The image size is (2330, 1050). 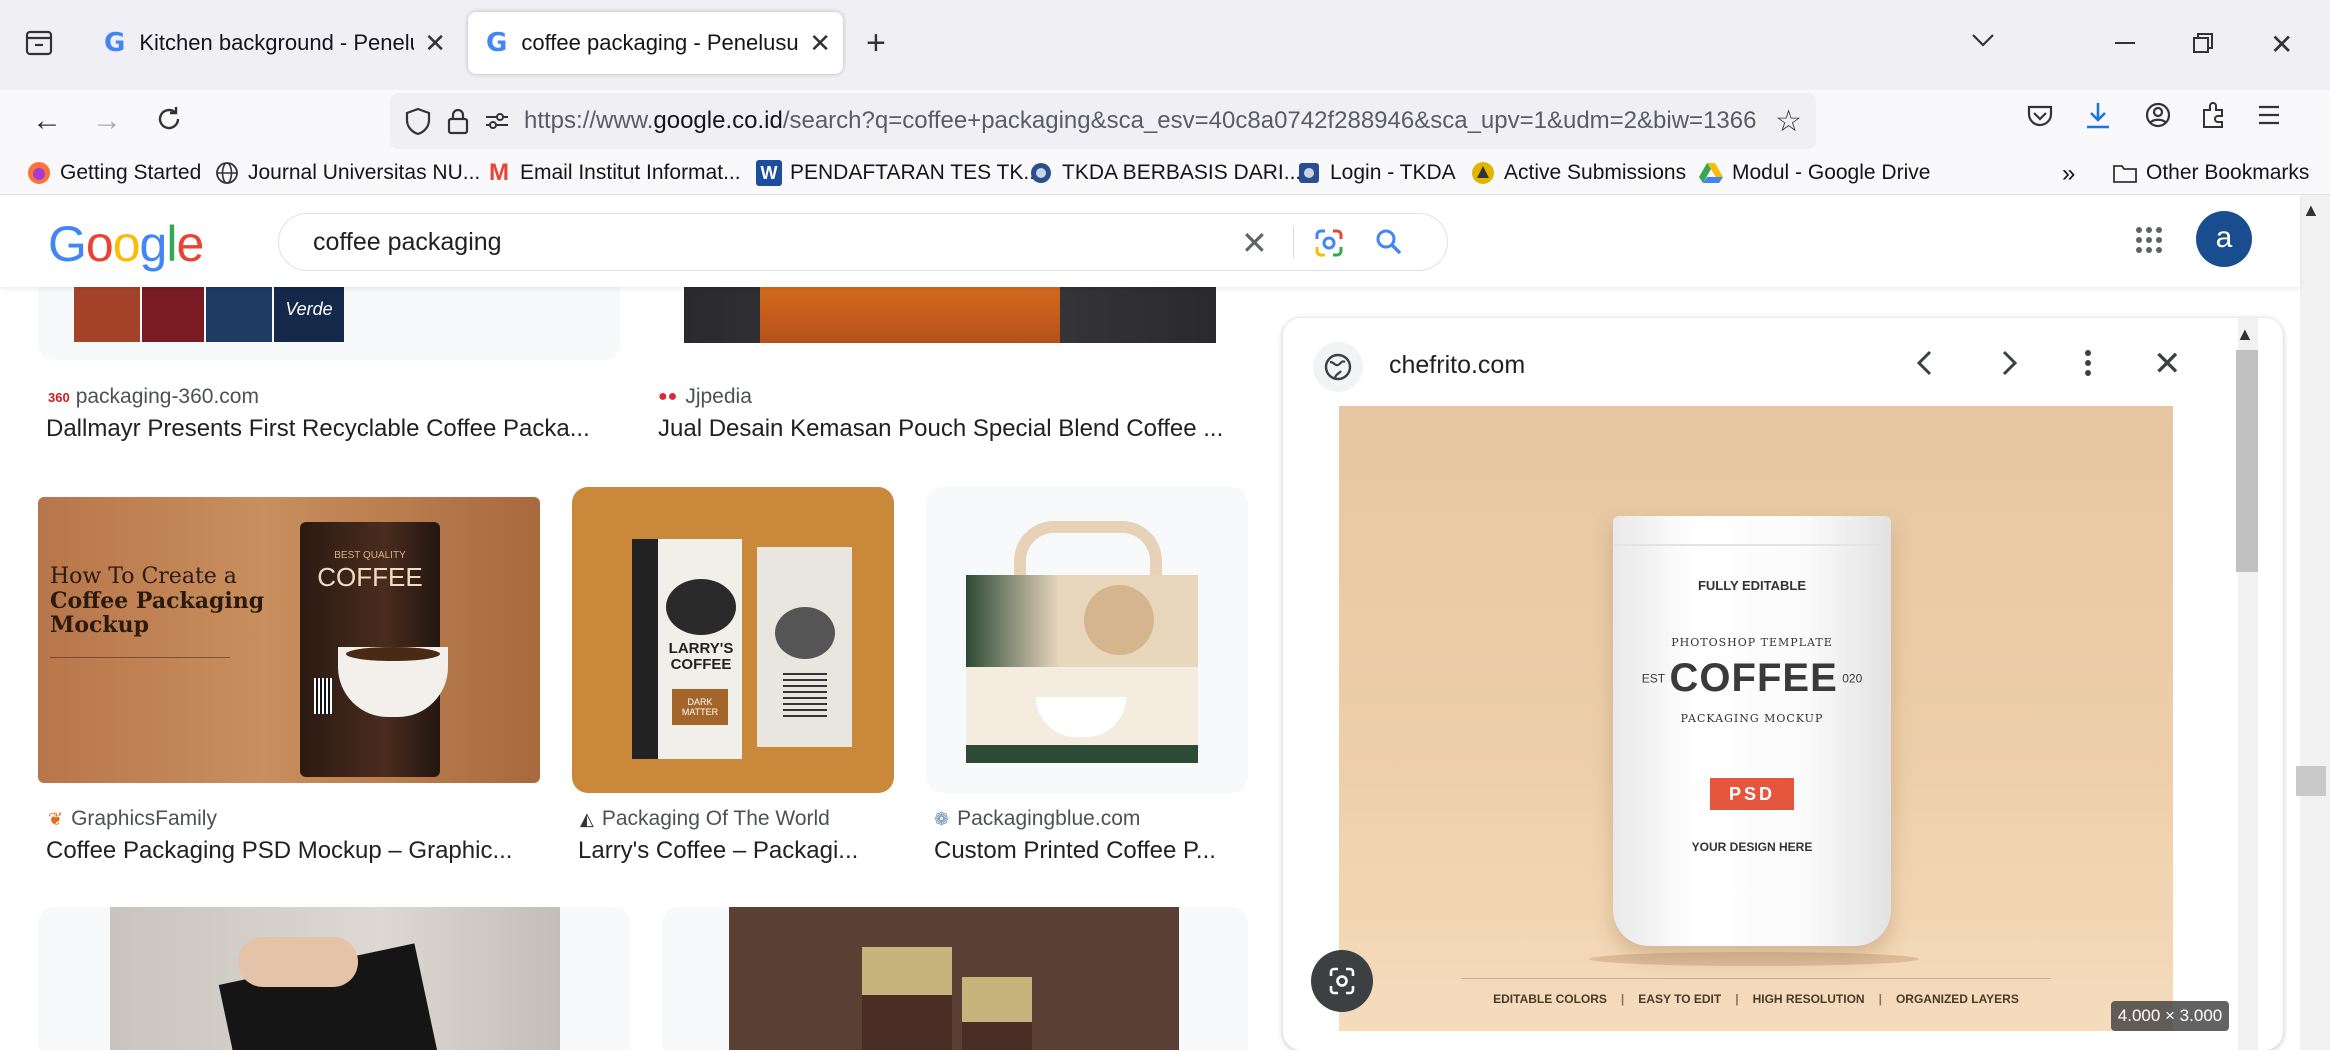 I want to click on tab-kitchen-background: G Kitchen background - Penelusu ✕, so click(x=272, y=43).